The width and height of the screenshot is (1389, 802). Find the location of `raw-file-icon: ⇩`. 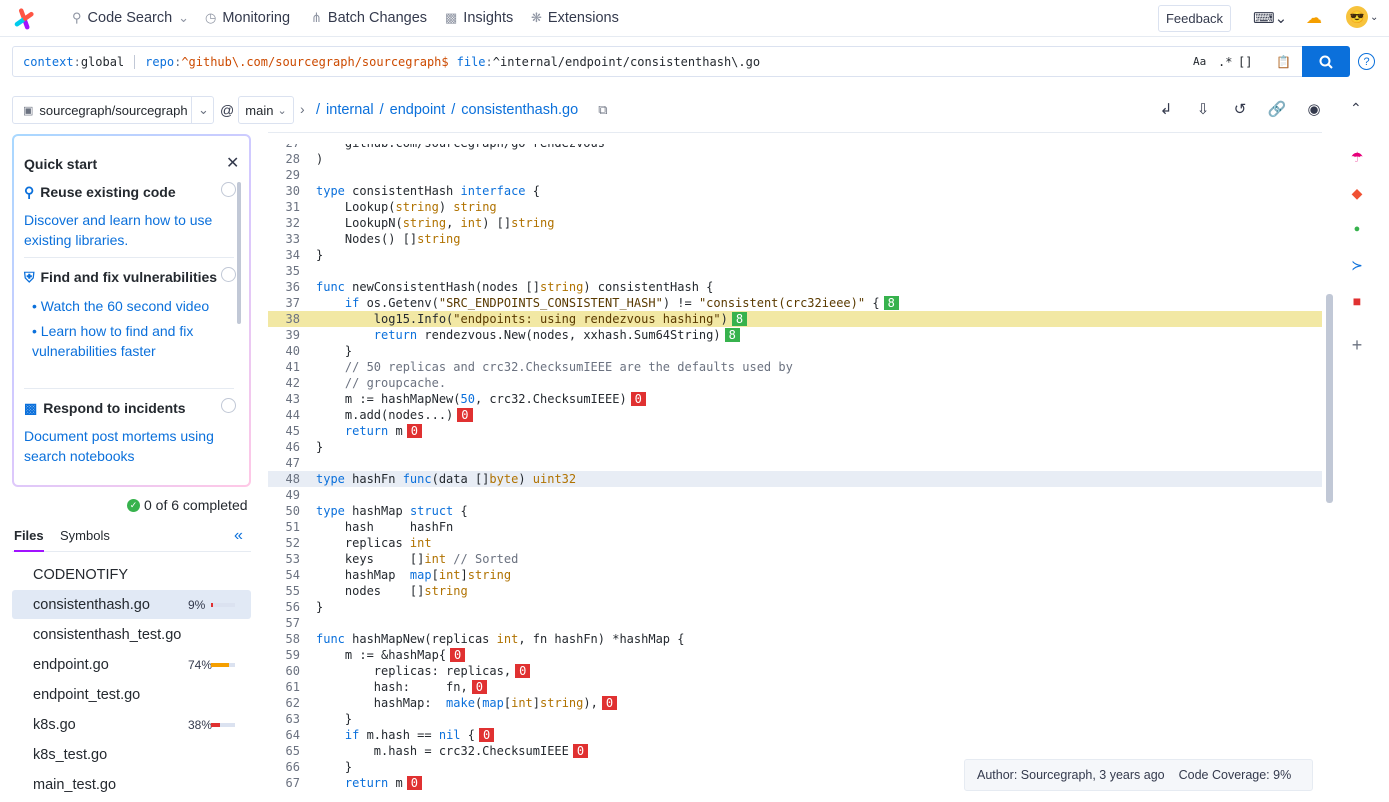

raw-file-icon: ⇩ is located at coordinates (1203, 109).